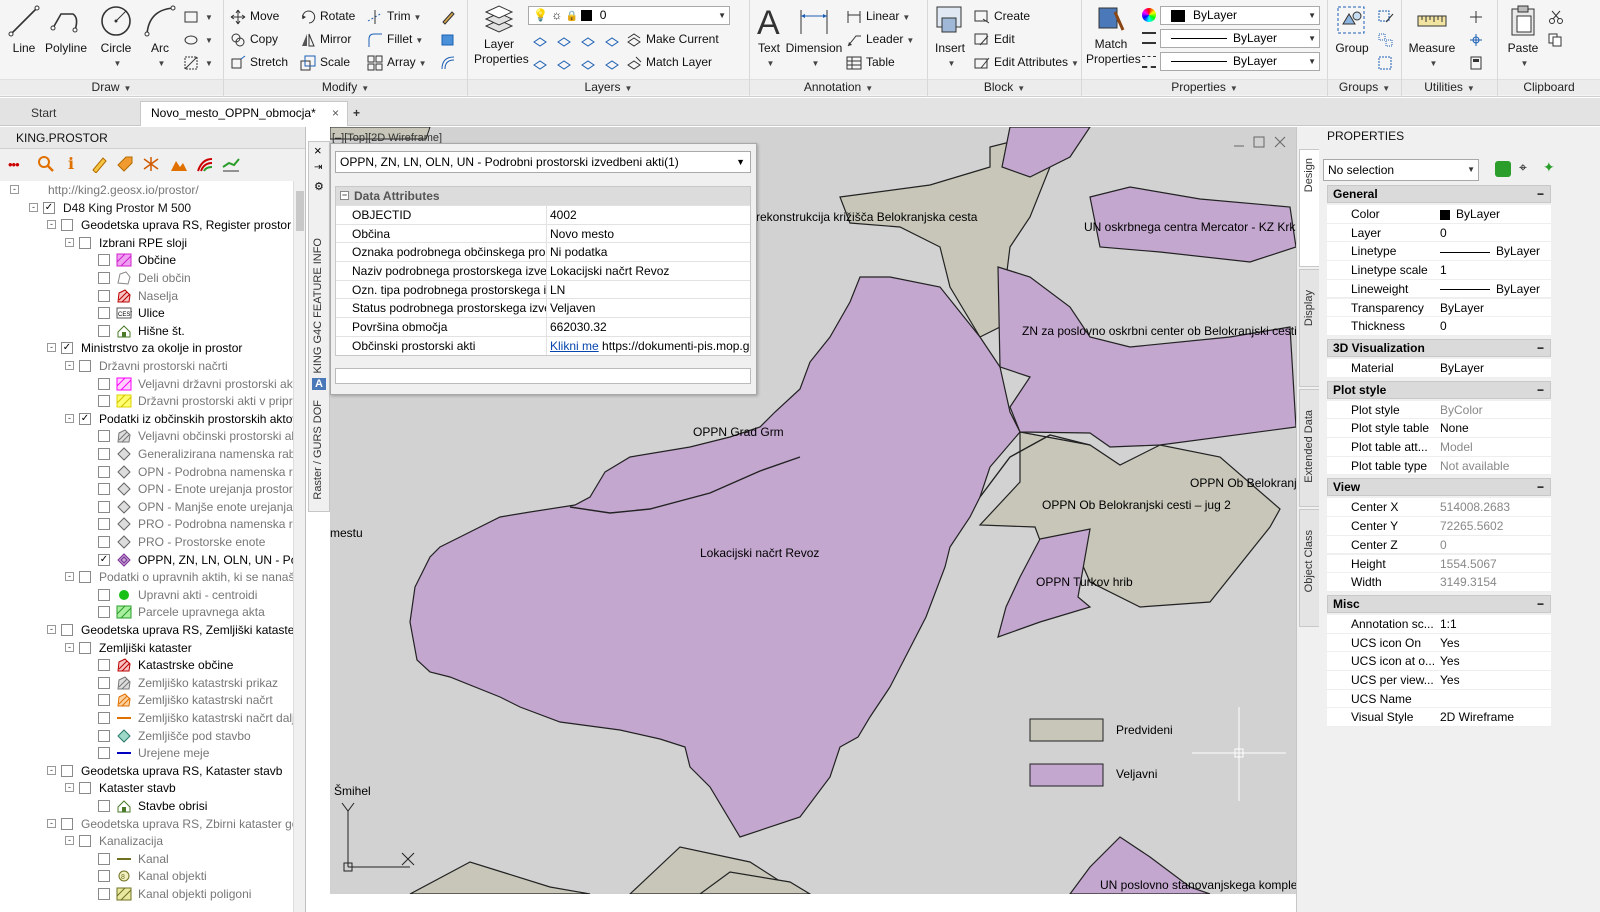 Image resolution: width=1600 pixels, height=912 pixels. What do you see at coordinates (147, 665) in the screenshot?
I see `tree-node: Katastrske občine` at bounding box center [147, 665].